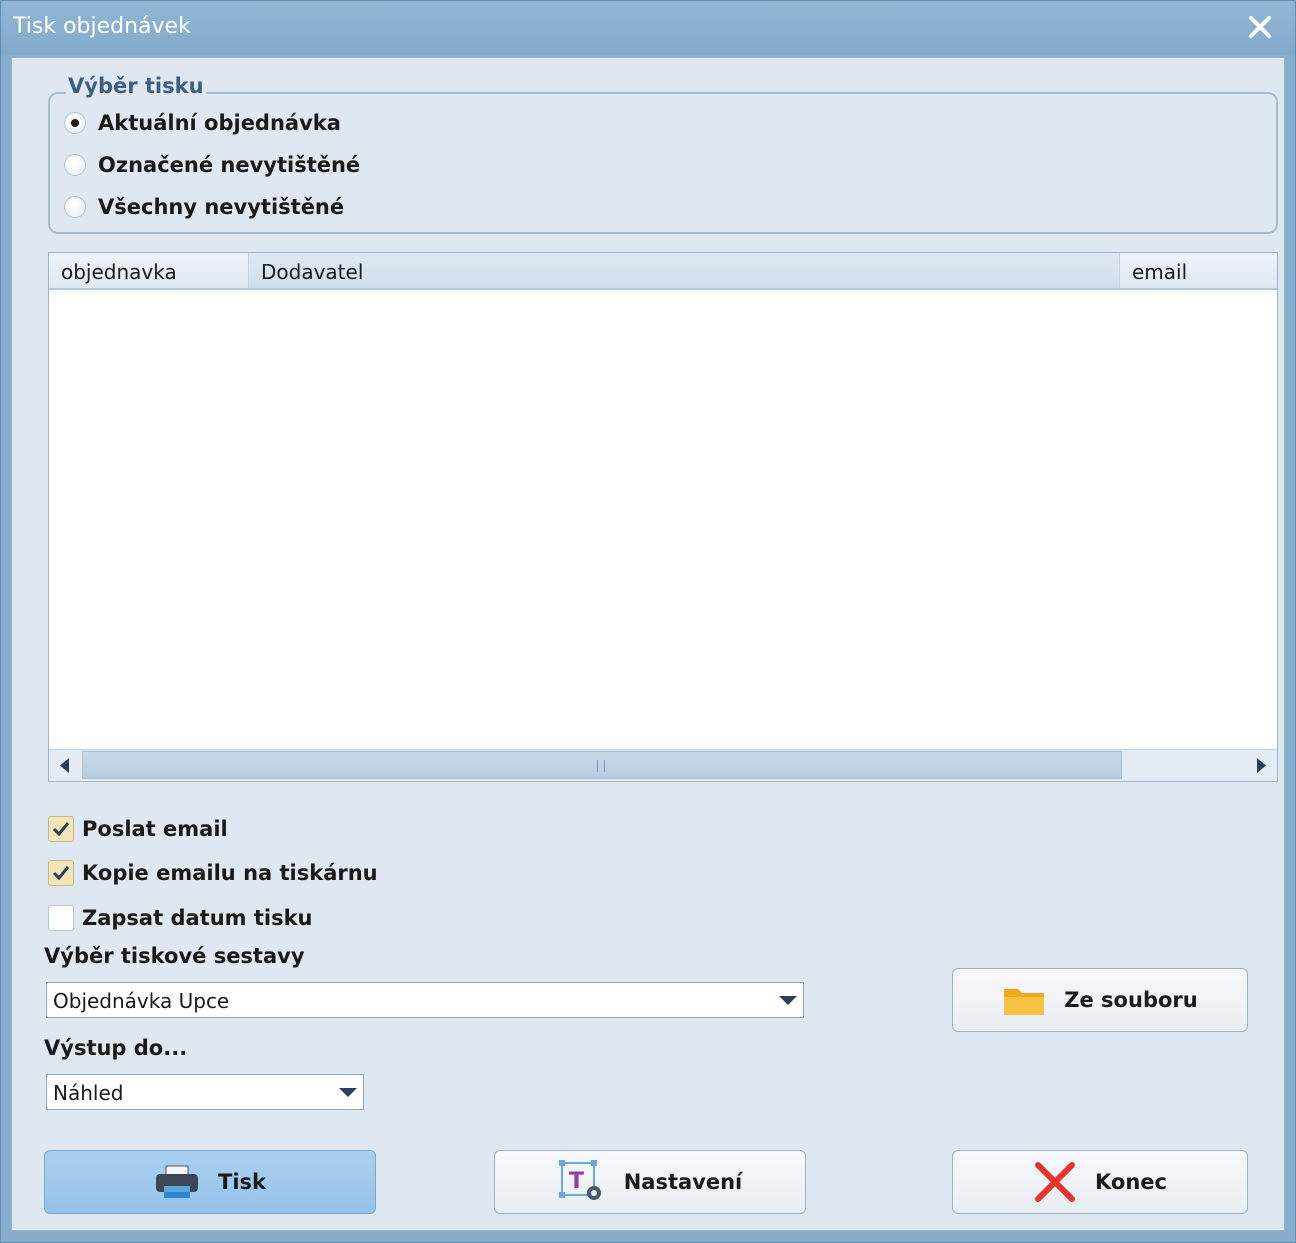 Image resolution: width=1296 pixels, height=1243 pixels. I want to click on arrow-right-icon, so click(1261, 765).